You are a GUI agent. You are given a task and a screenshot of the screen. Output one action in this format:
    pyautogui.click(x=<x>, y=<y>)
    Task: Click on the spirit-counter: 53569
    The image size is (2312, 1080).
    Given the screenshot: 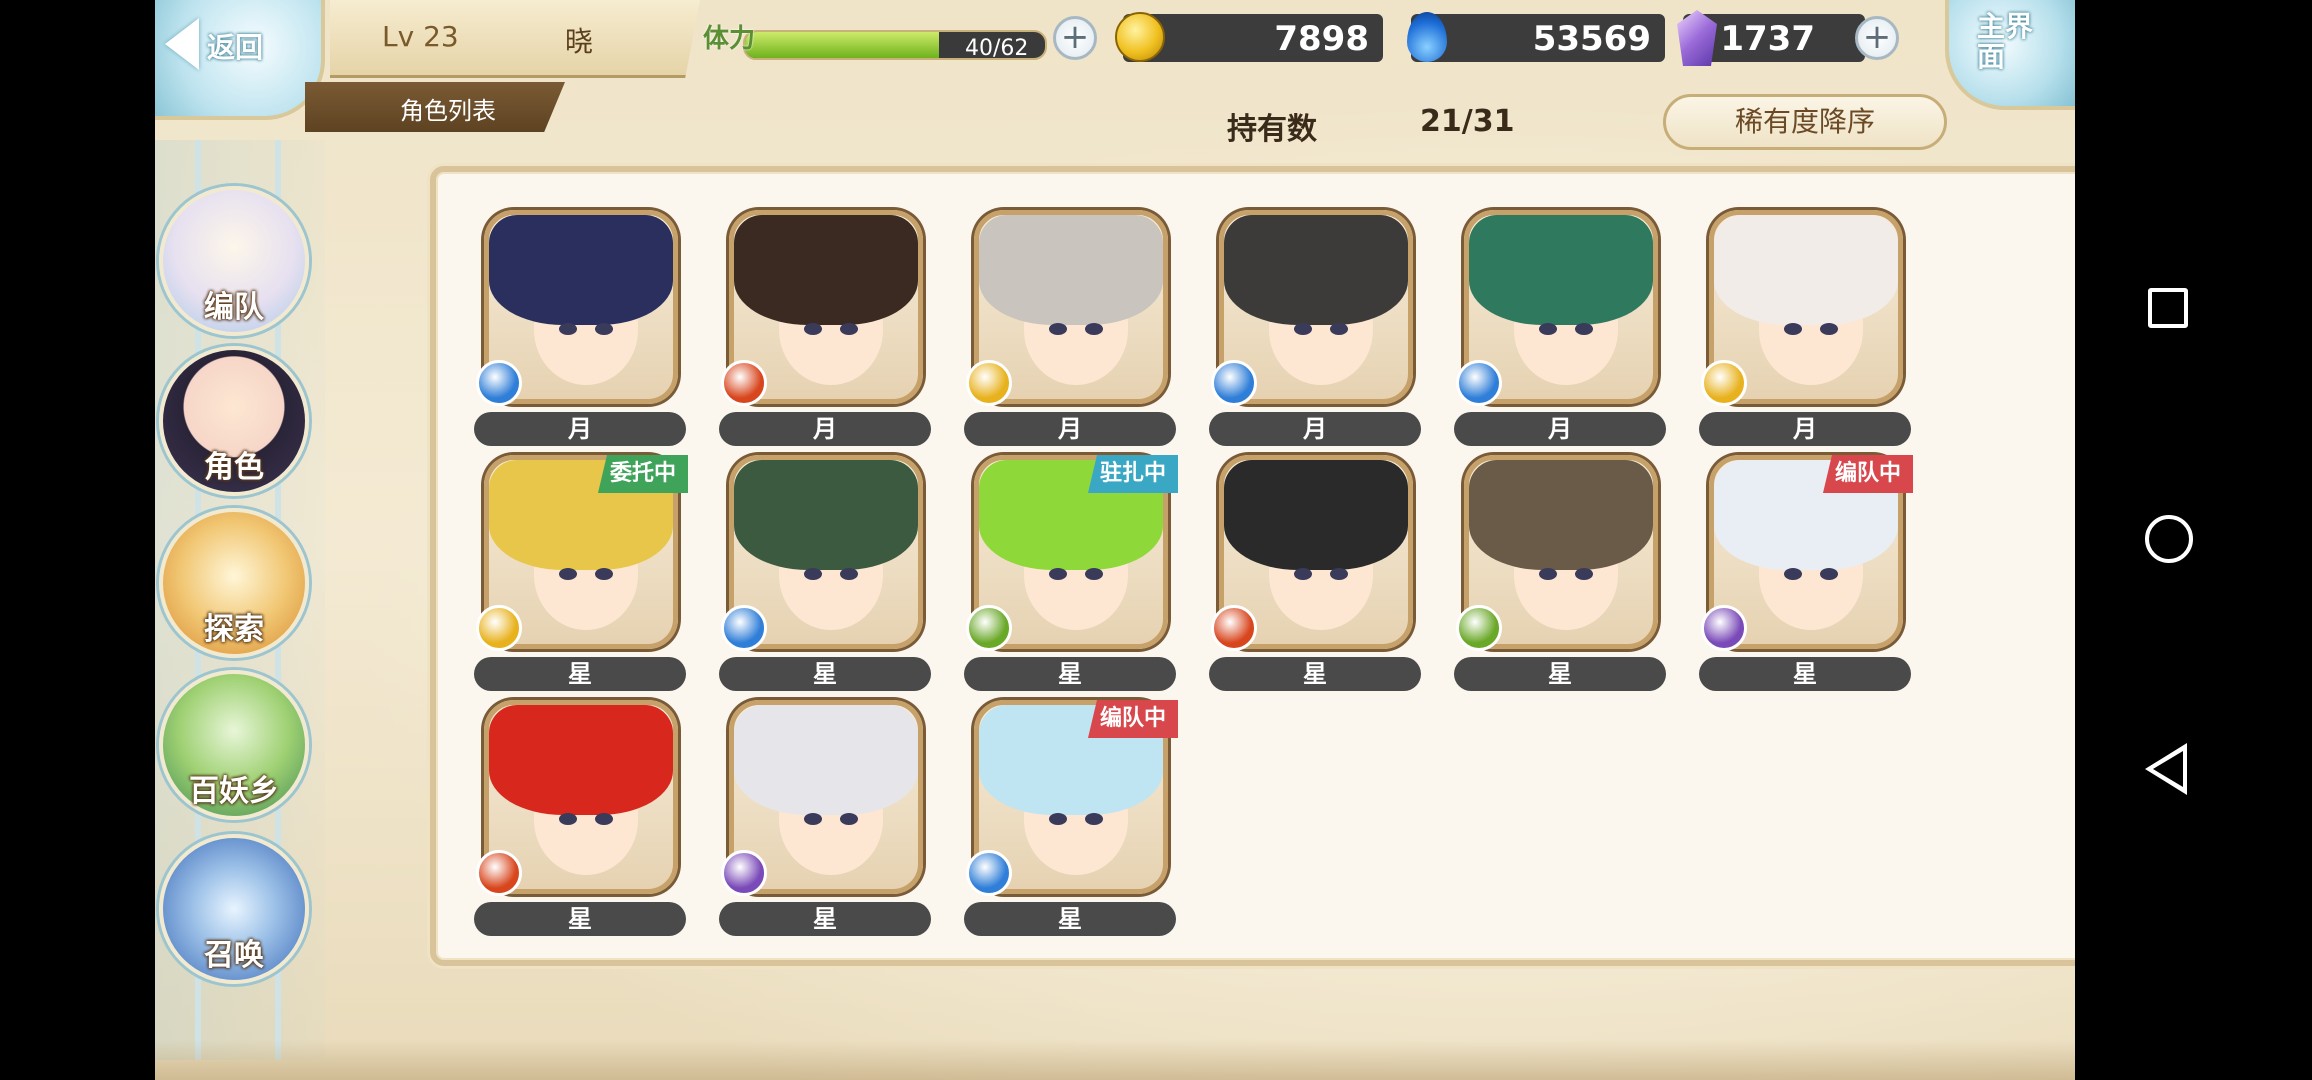 What is the action you would take?
    pyautogui.click(x=1536, y=37)
    